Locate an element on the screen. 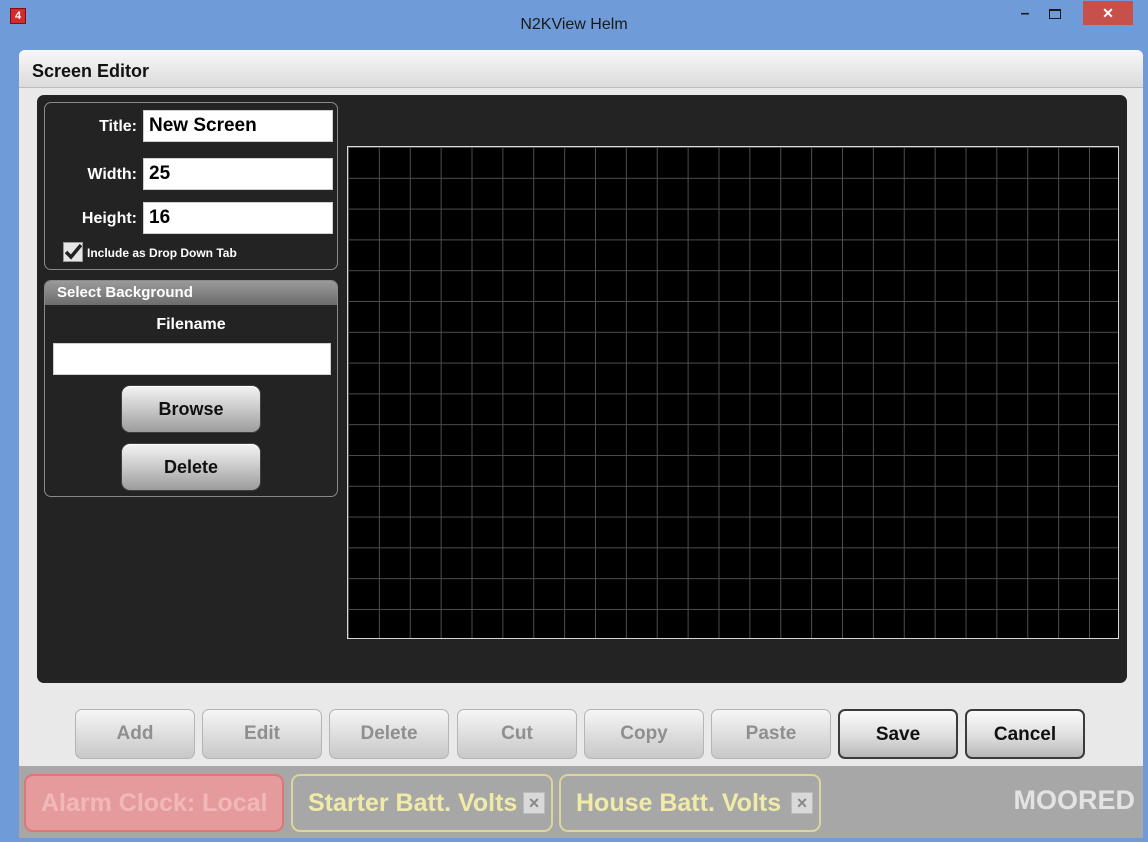 The width and height of the screenshot is (1148, 842). select-background-panel: Select Background Filename Browse Delete is located at coordinates (191, 388).